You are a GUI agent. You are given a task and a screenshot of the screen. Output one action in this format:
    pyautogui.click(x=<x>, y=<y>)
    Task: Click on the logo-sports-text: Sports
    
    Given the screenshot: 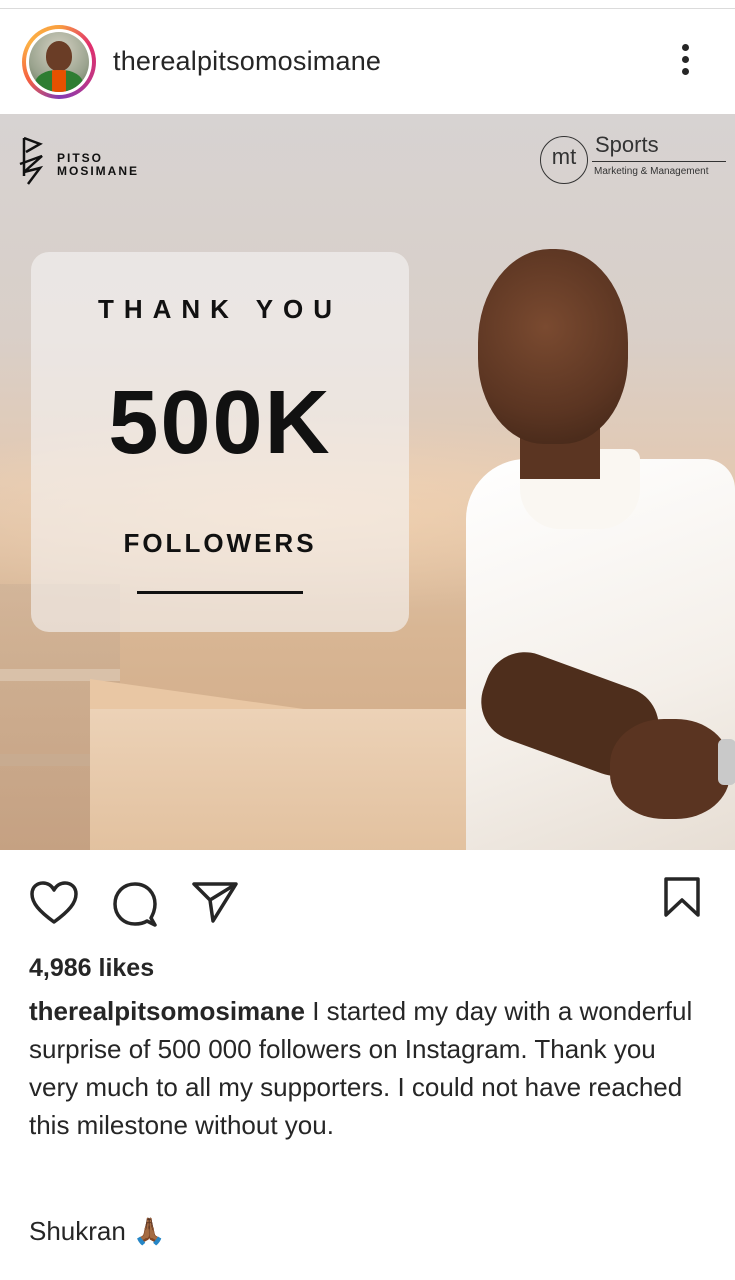 What is the action you would take?
    pyautogui.click(x=627, y=144)
    